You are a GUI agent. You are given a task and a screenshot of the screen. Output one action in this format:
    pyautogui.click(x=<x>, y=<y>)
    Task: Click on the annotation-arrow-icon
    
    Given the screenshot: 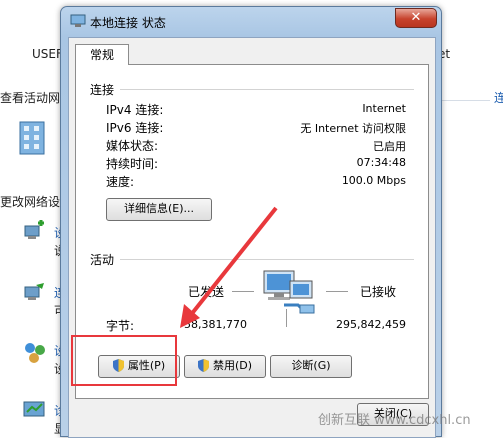 What is the action you would take?
    pyautogui.click(x=229, y=267)
    